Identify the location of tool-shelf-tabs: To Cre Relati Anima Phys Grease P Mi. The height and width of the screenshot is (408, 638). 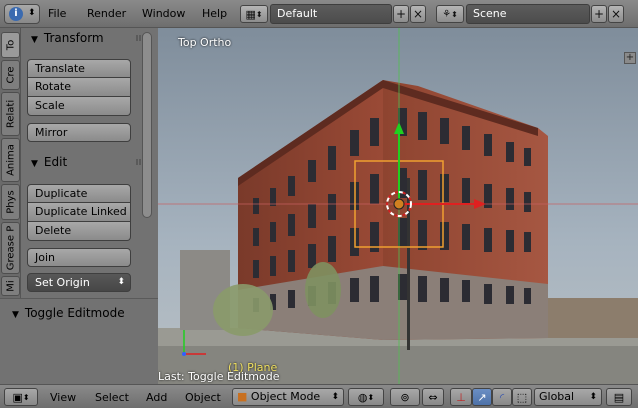
(10, 163).